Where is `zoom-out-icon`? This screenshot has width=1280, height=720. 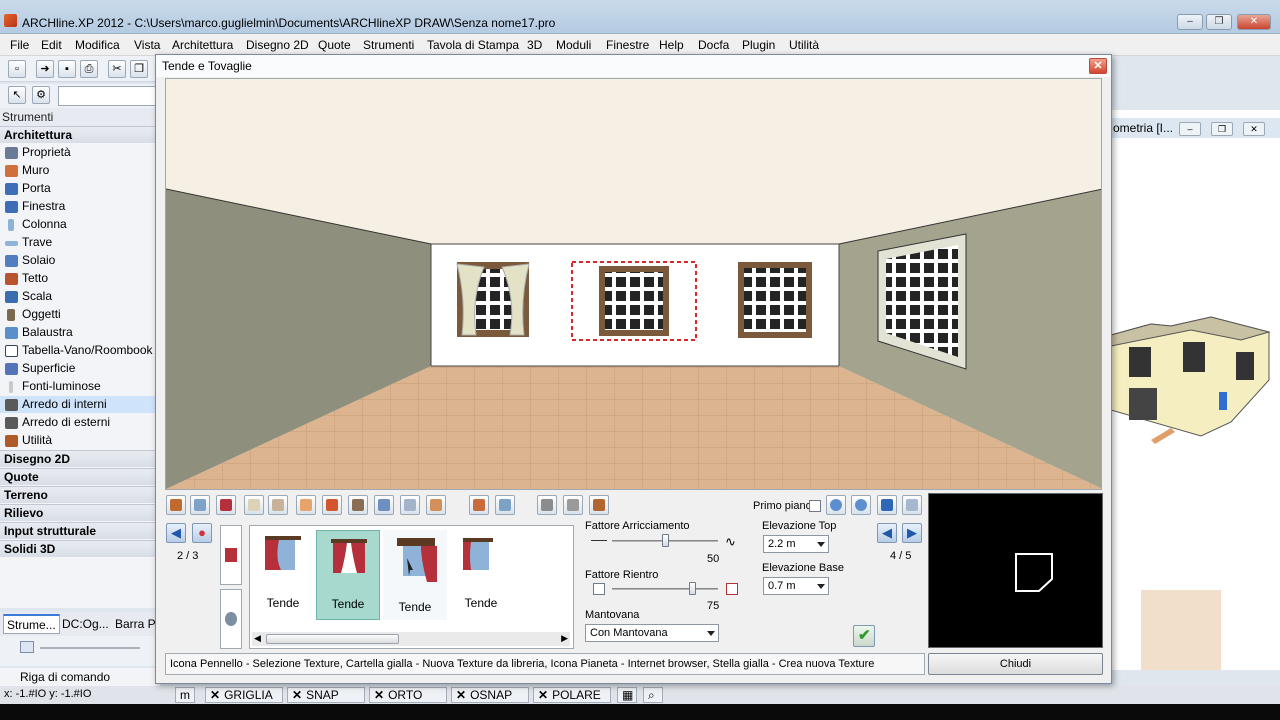
zoom-out-icon is located at coordinates (861, 505).